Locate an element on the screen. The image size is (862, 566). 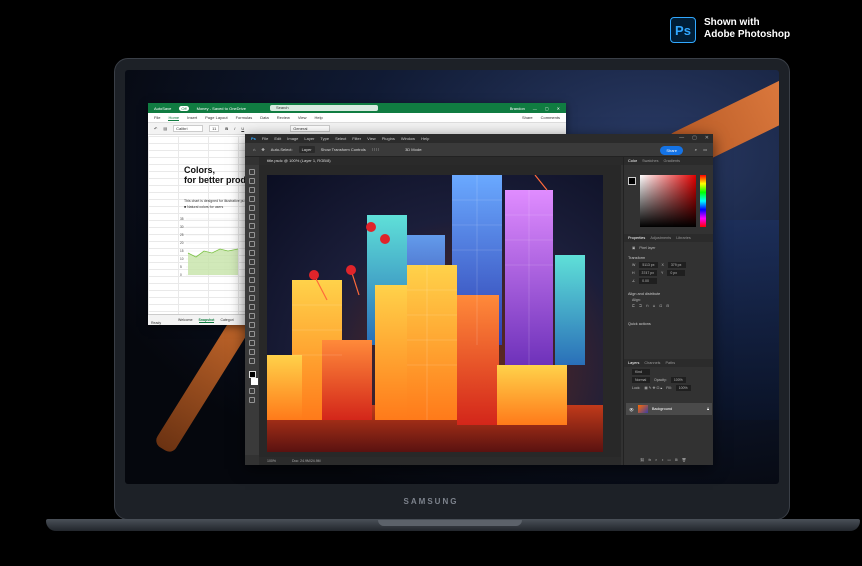
menu-window: Window is located at coordinates (408, 138).